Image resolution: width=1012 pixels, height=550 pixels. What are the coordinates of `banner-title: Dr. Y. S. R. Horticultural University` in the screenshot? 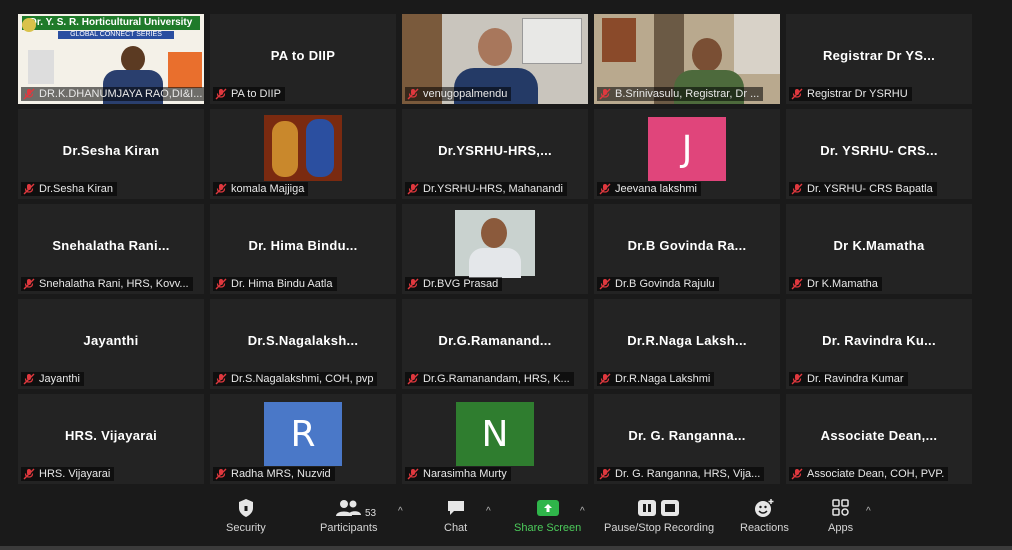 It's located at (111, 23).